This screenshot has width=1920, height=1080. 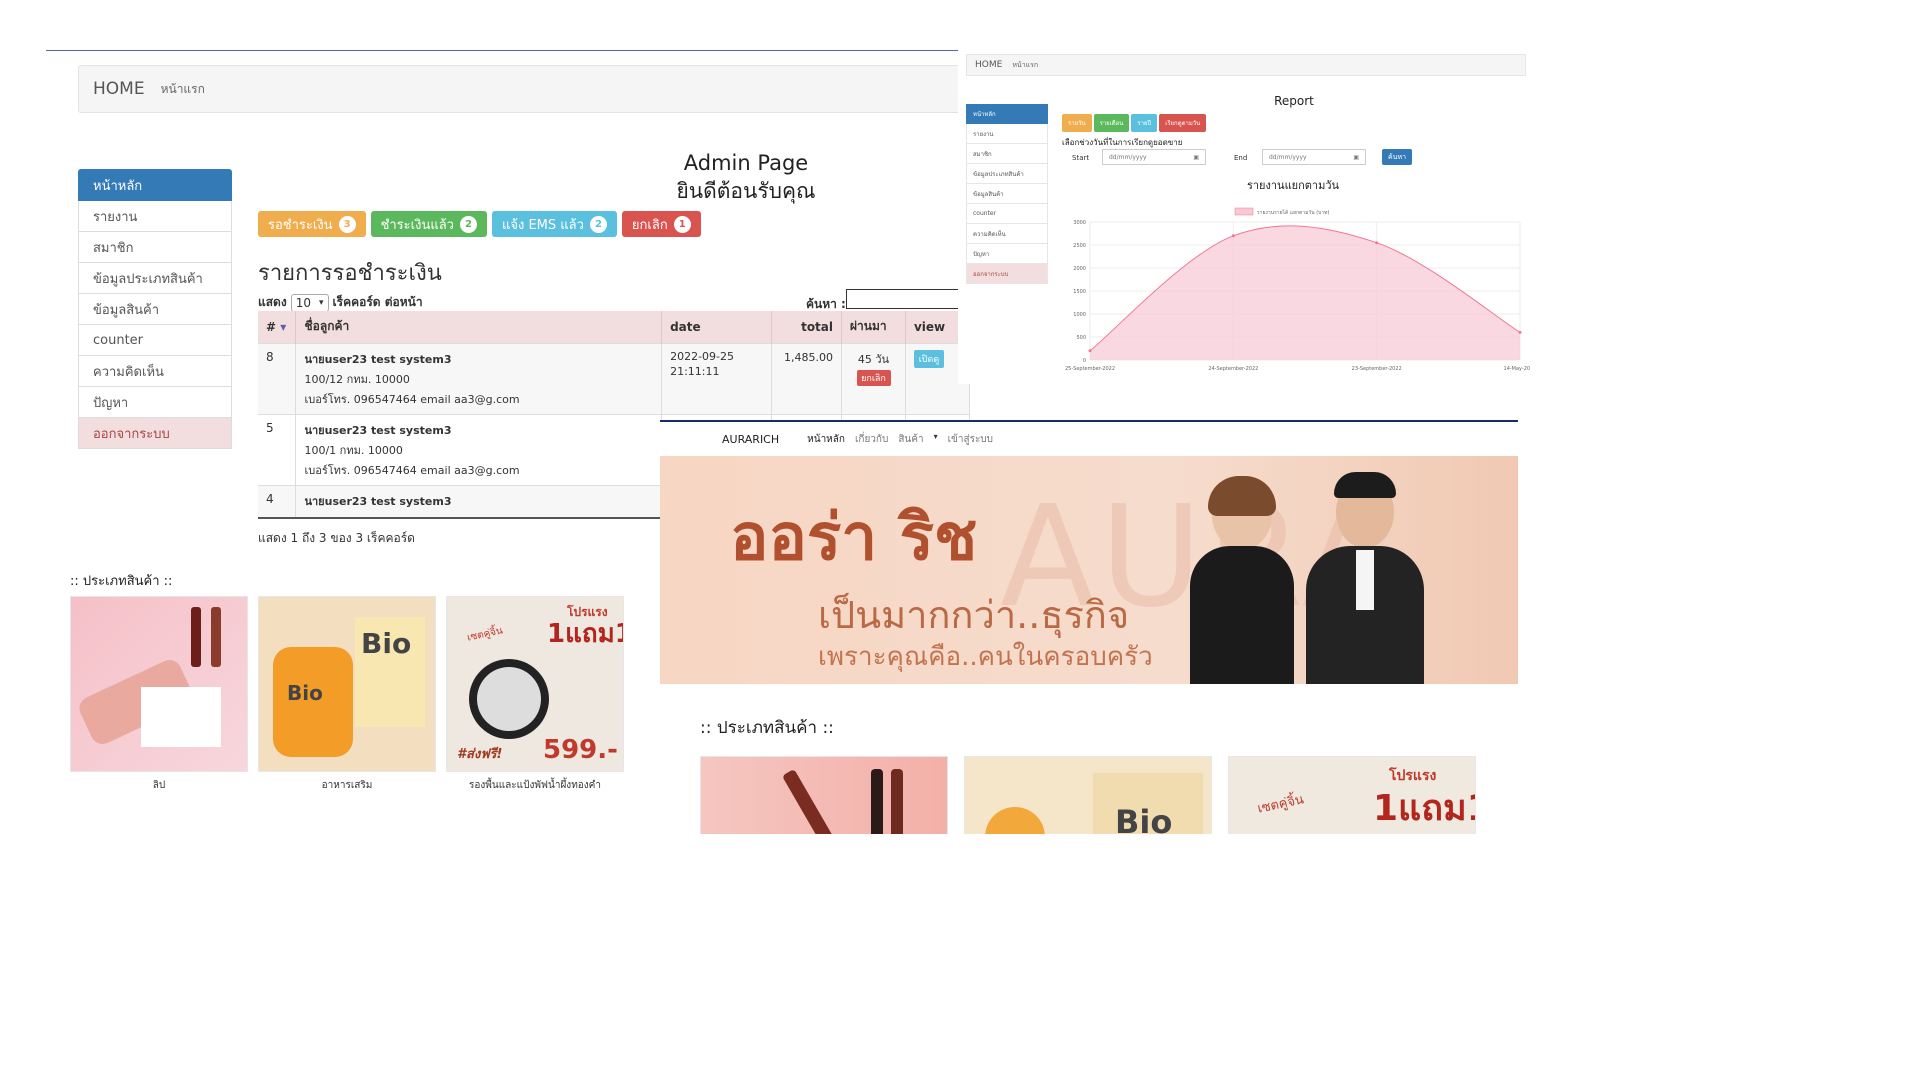 I want to click on sidebar-item: ข้อมูลสินค้า, so click(x=155, y=309).